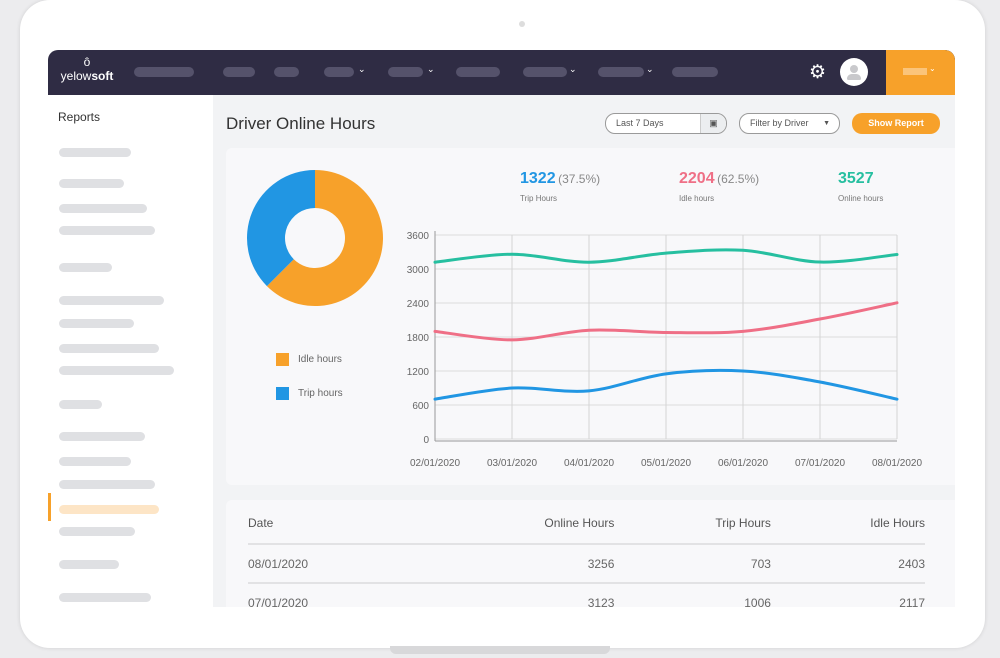 This screenshot has height=658, width=1000. What do you see at coordinates (897, 463) in the screenshot?
I see `x-tick-label: 08/01/2020` at bounding box center [897, 463].